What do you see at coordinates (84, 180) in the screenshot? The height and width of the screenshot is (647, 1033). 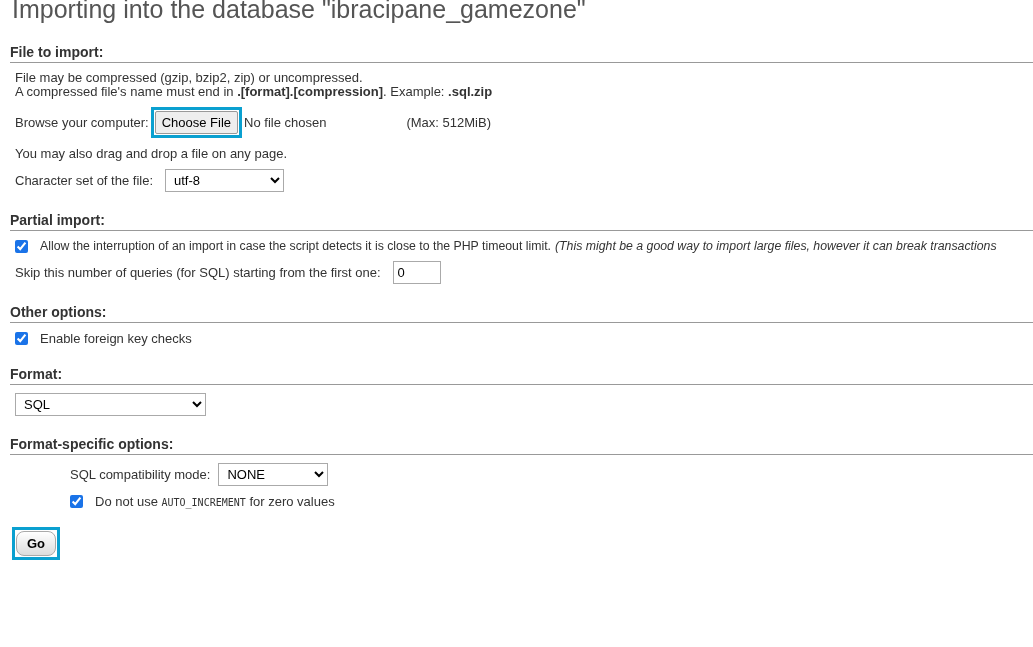 I see `field-label: Character set of the file:` at bounding box center [84, 180].